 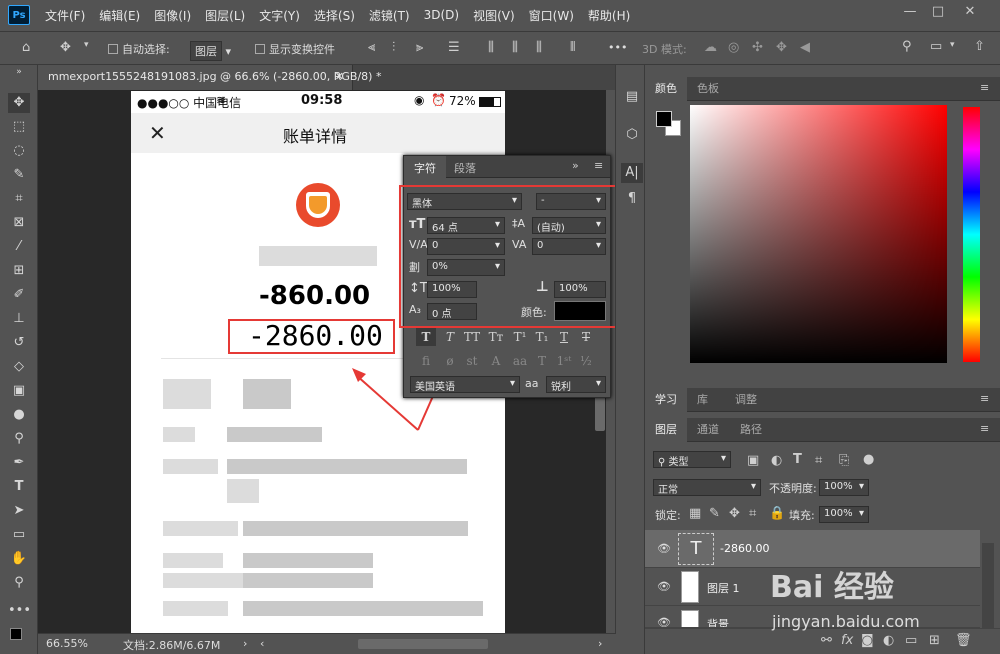 I want to click on status-menu-icon: ›, so click(x=245, y=643).